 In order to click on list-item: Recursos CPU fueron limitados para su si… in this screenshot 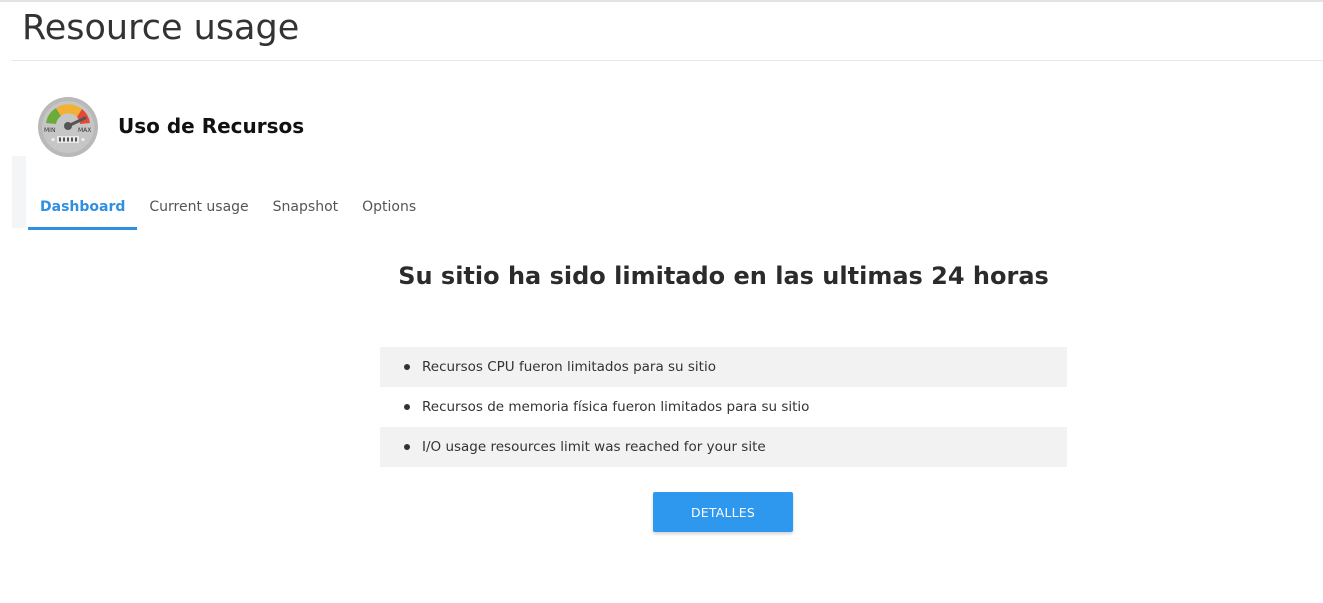, I will do `click(723, 367)`.